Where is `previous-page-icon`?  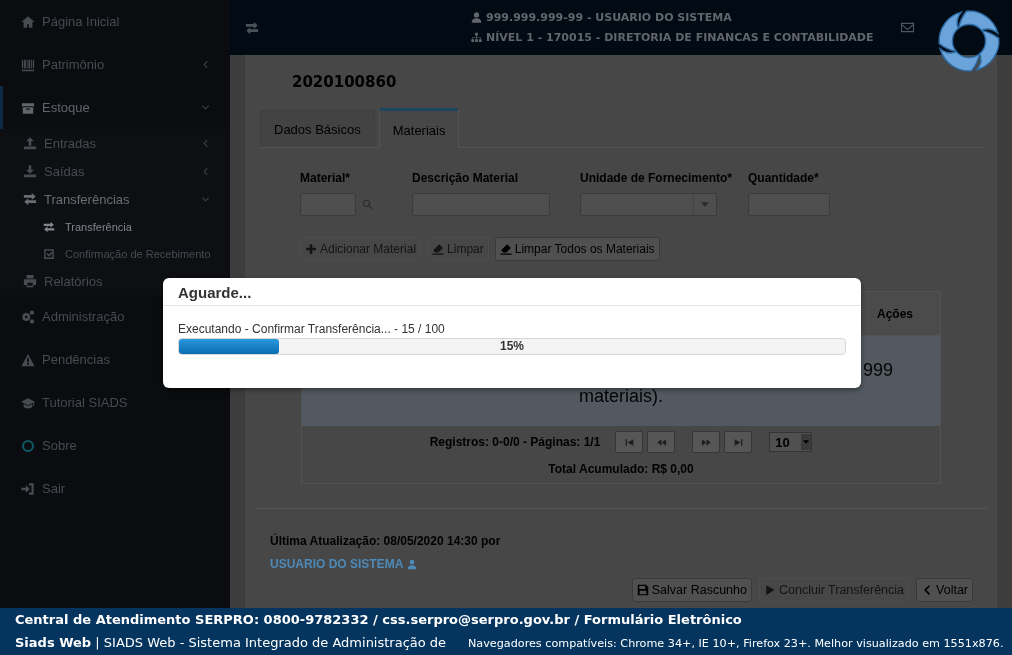
previous-page-icon is located at coordinates (661, 442).